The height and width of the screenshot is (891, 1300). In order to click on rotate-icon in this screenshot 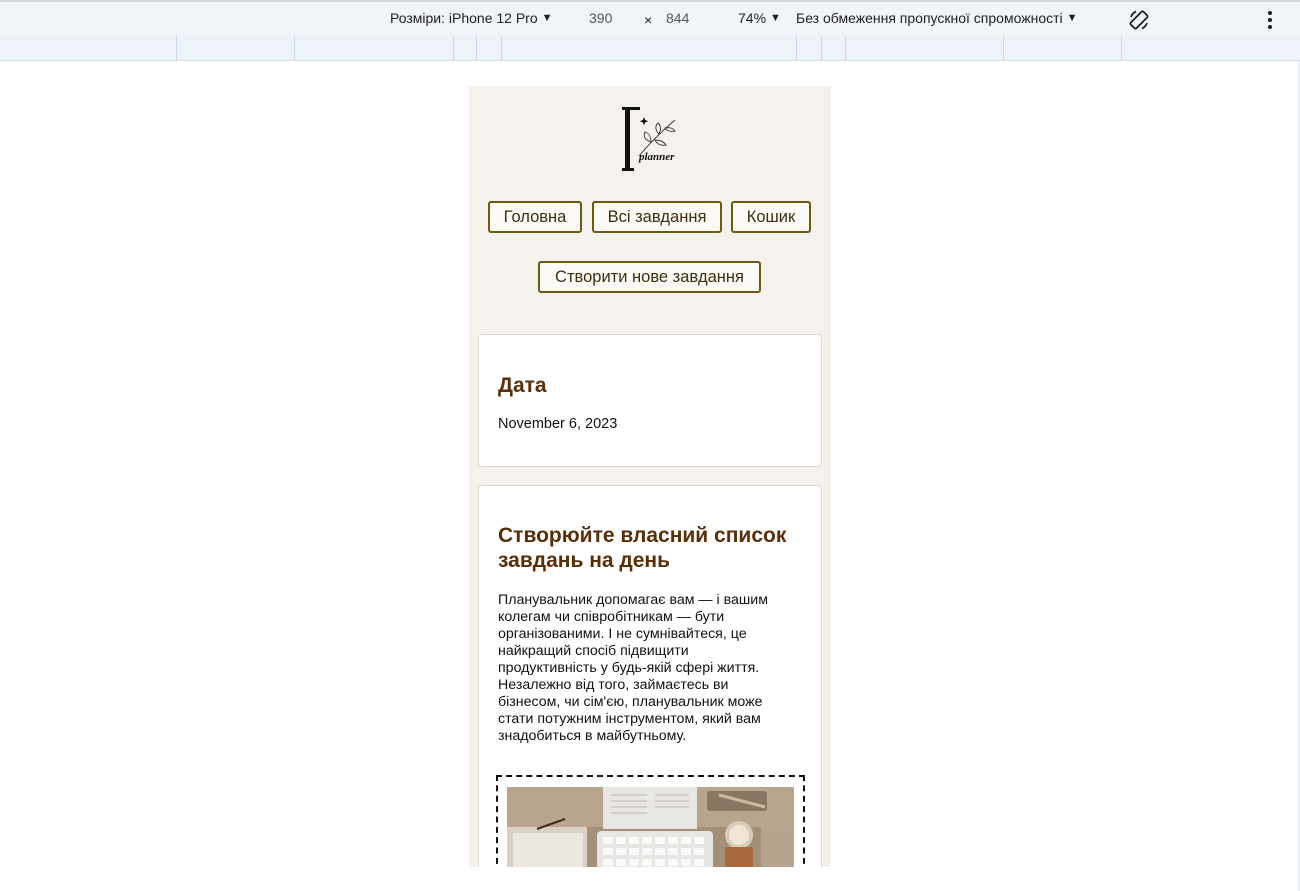, I will do `click(1139, 20)`.